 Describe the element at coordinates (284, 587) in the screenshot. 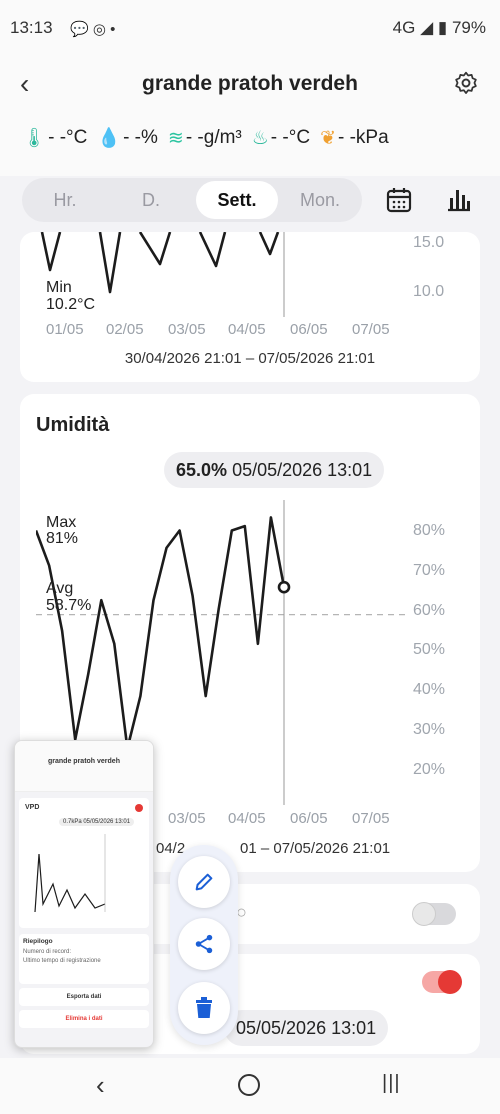

I see `humidity-cursor-point` at that location.